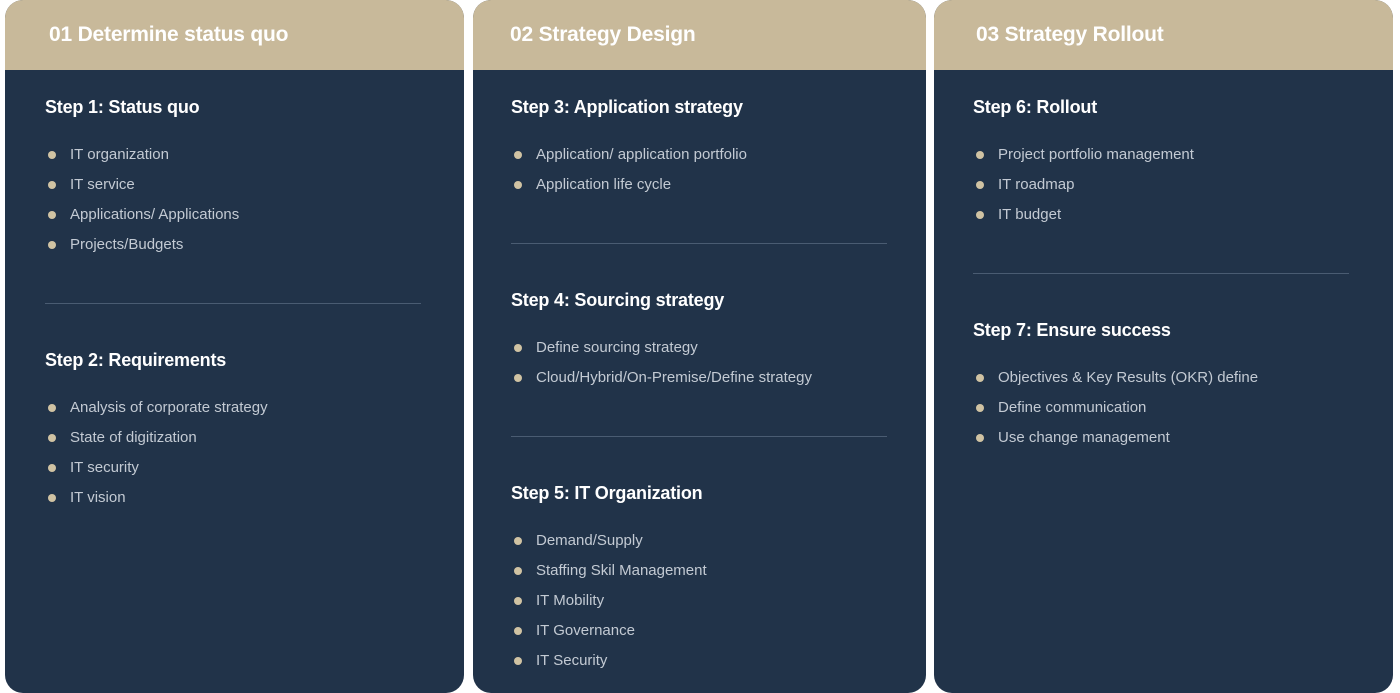 The width and height of the screenshot is (1400, 693). I want to click on list-item: IT Governance, so click(699, 631).